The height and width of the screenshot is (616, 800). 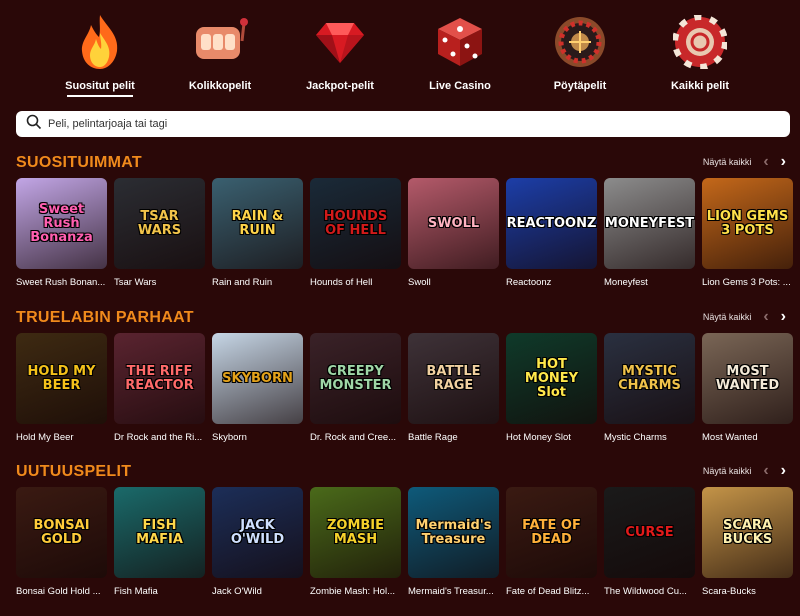 I want to click on game-card: SCARA BUCKS Scara-Bucks, so click(x=747, y=542).